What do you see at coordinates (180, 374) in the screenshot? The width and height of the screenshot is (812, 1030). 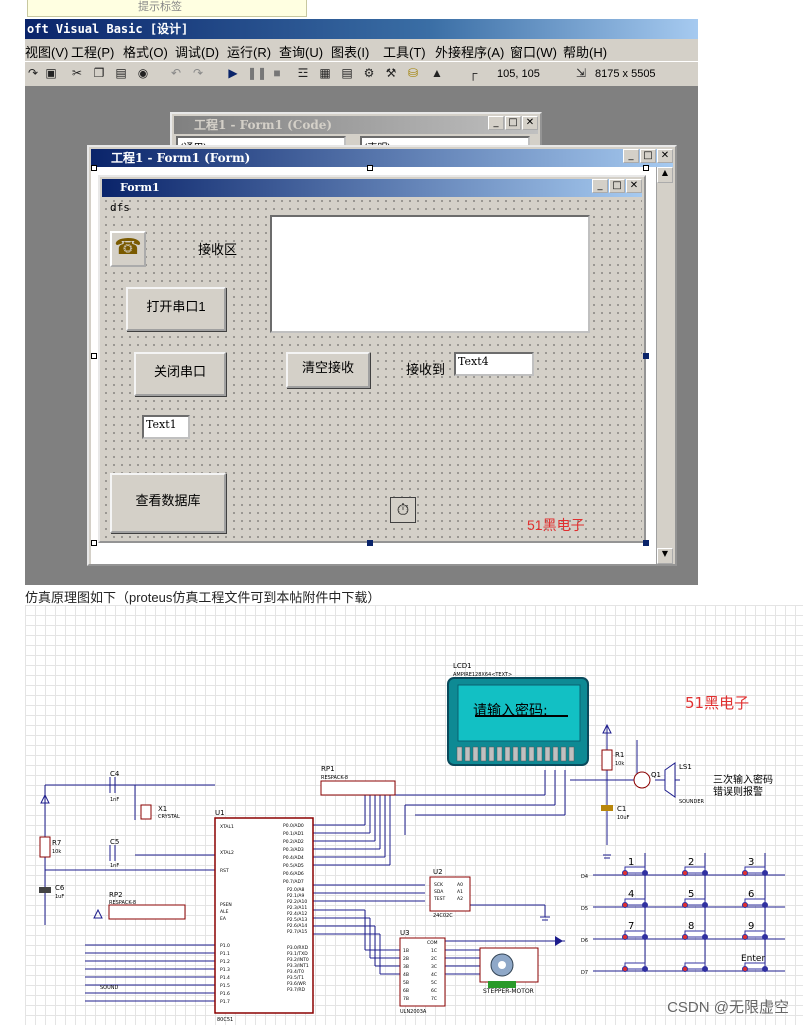 I see `close-port-button: 关闭串口` at bounding box center [180, 374].